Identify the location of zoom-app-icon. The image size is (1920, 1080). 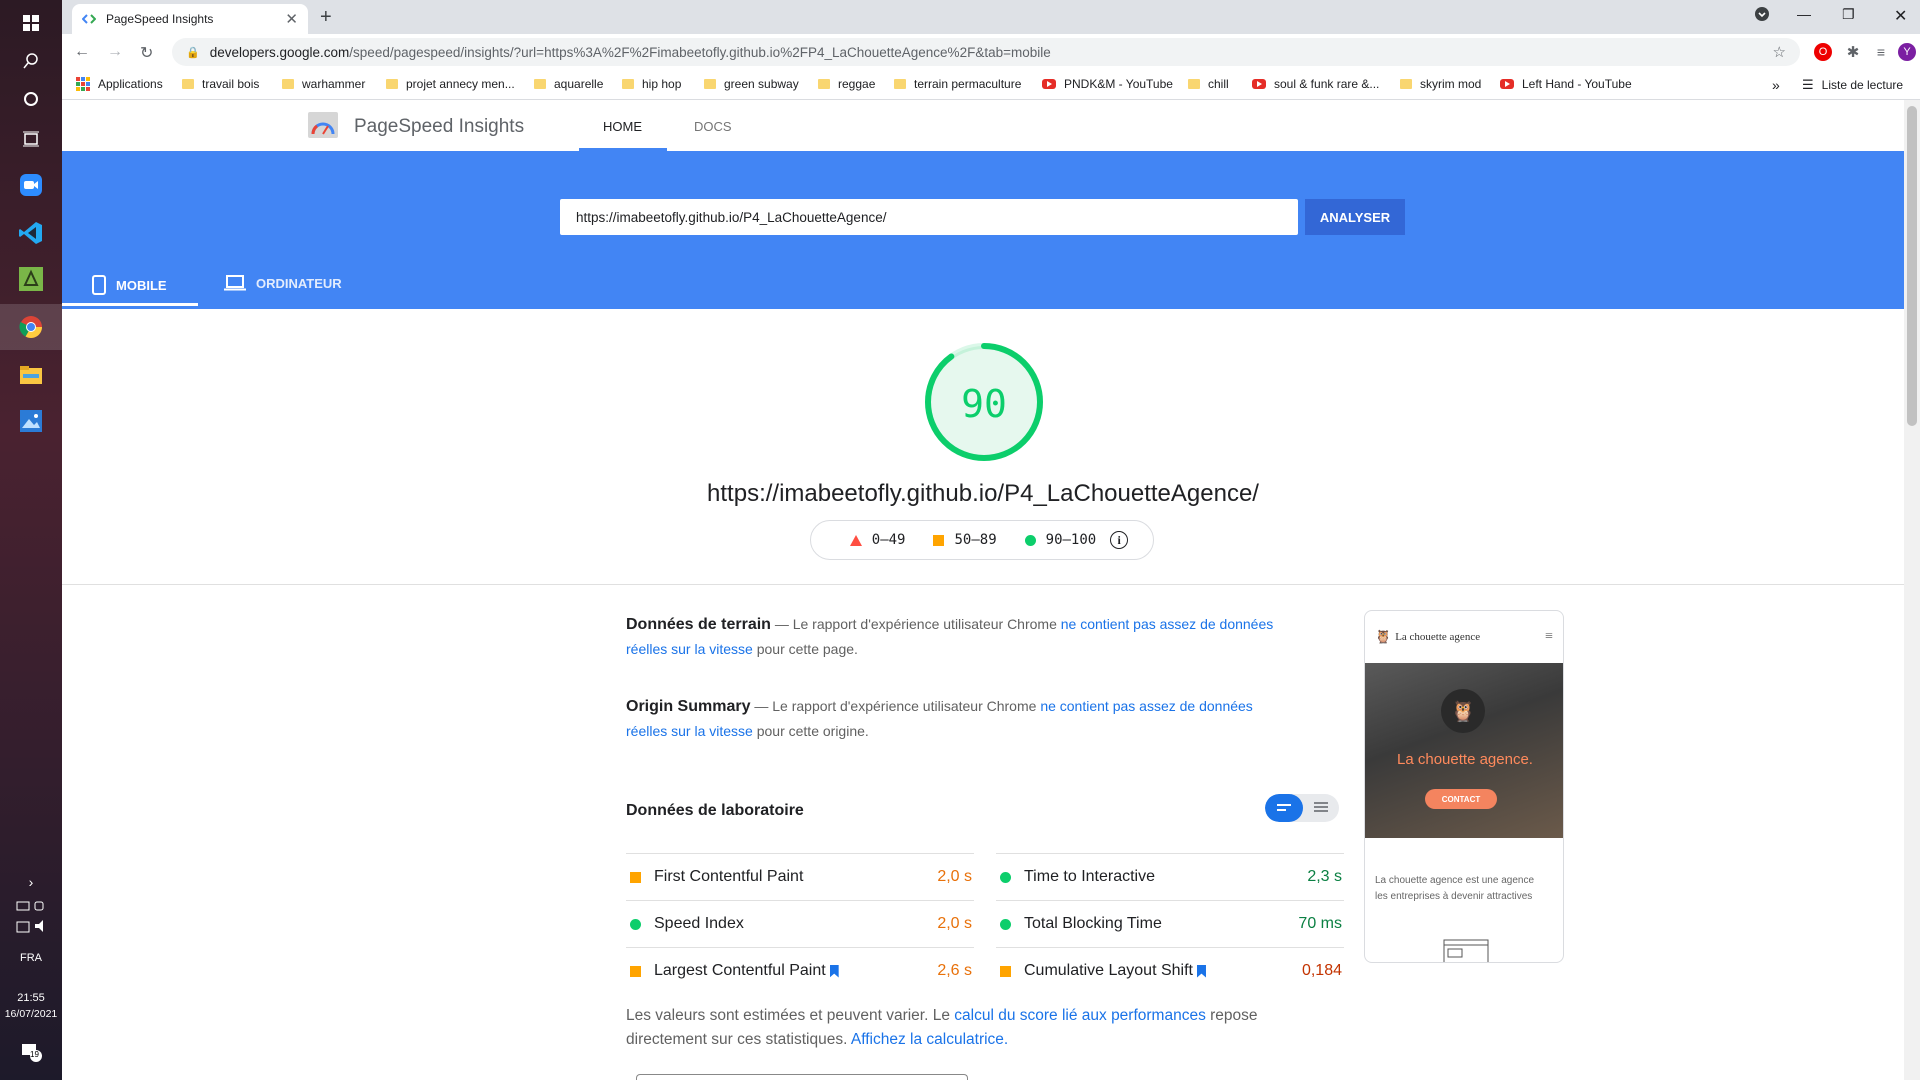
(31, 185).